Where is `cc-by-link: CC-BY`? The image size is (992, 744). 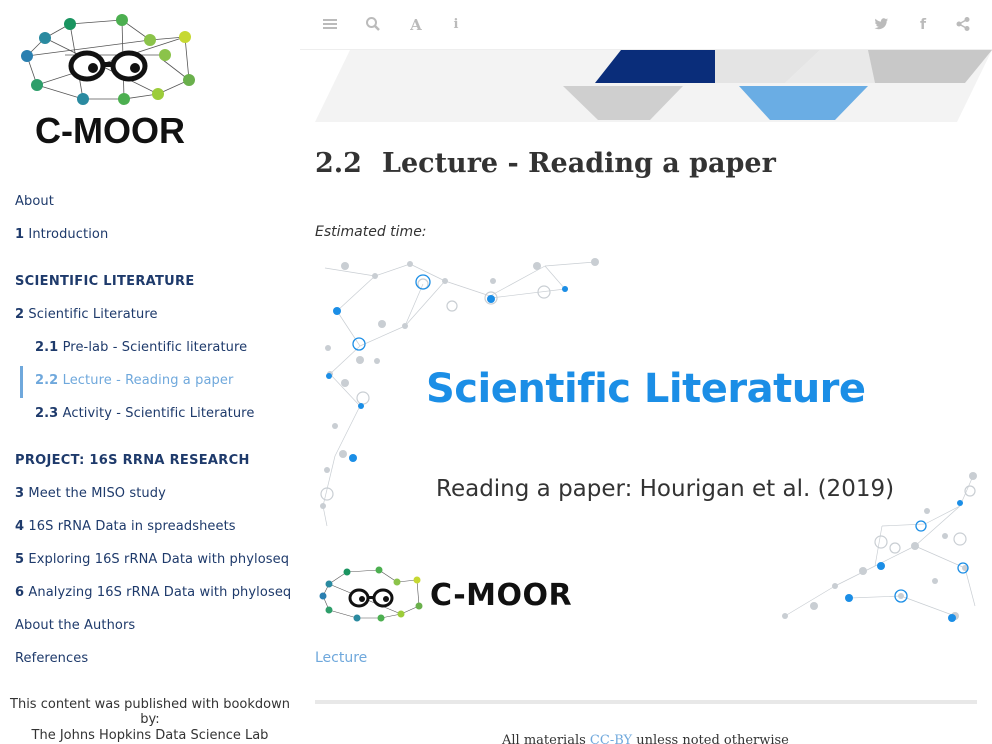 cc-by-link: CC-BY is located at coordinates (611, 738).